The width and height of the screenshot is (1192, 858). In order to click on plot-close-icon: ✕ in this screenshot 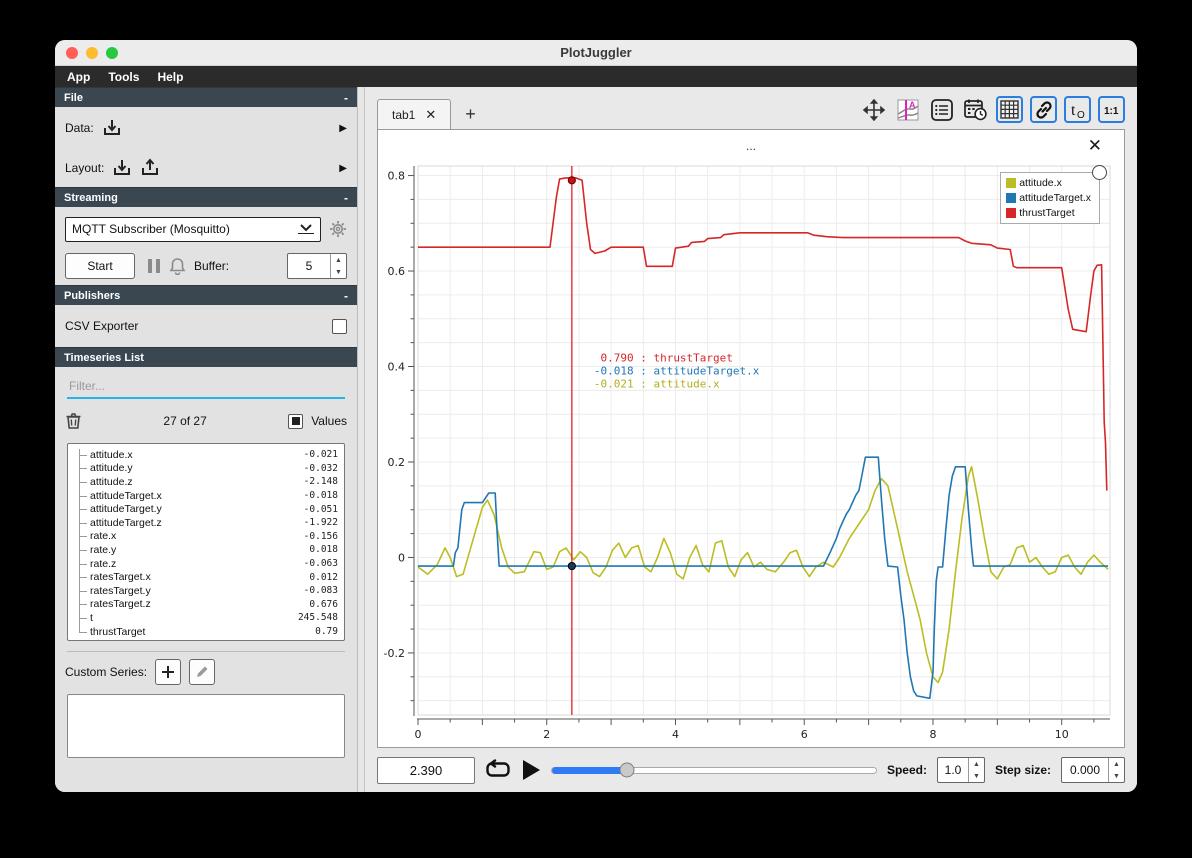, I will do `click(1095, 146)`.